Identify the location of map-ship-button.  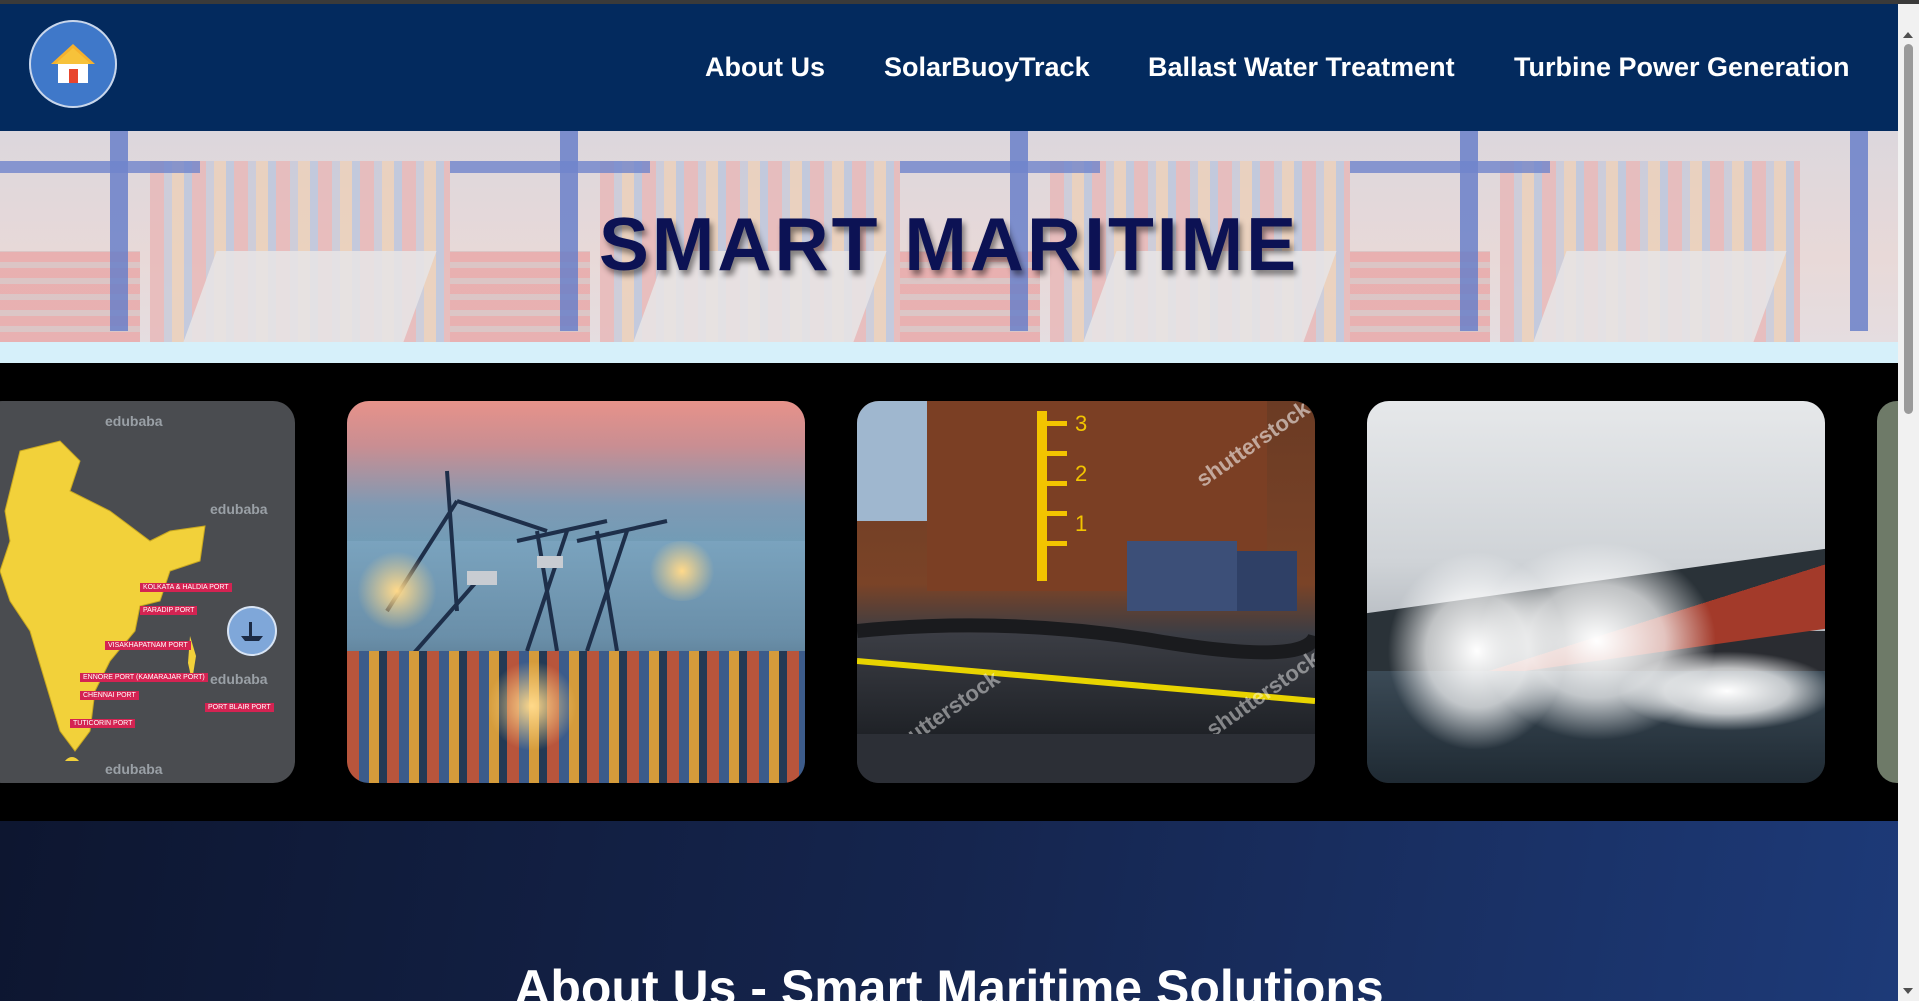
(252, 631).